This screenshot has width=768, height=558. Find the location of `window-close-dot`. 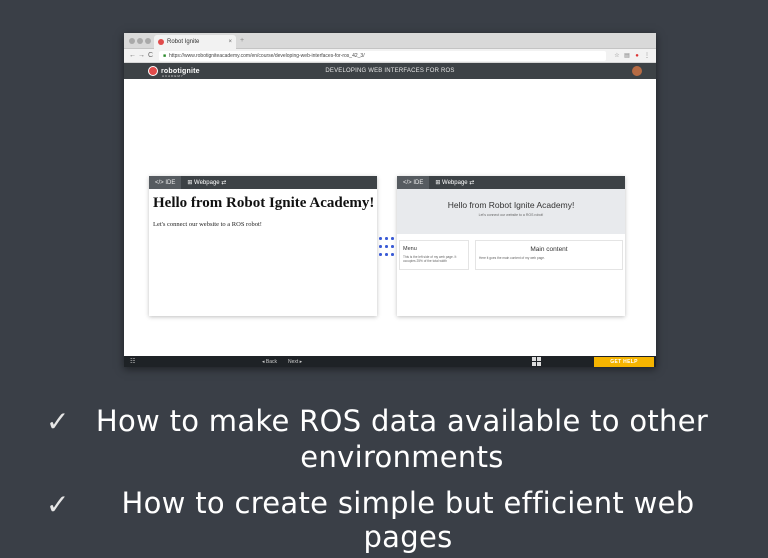

window-close-dot is located at coordinates (132, 41).